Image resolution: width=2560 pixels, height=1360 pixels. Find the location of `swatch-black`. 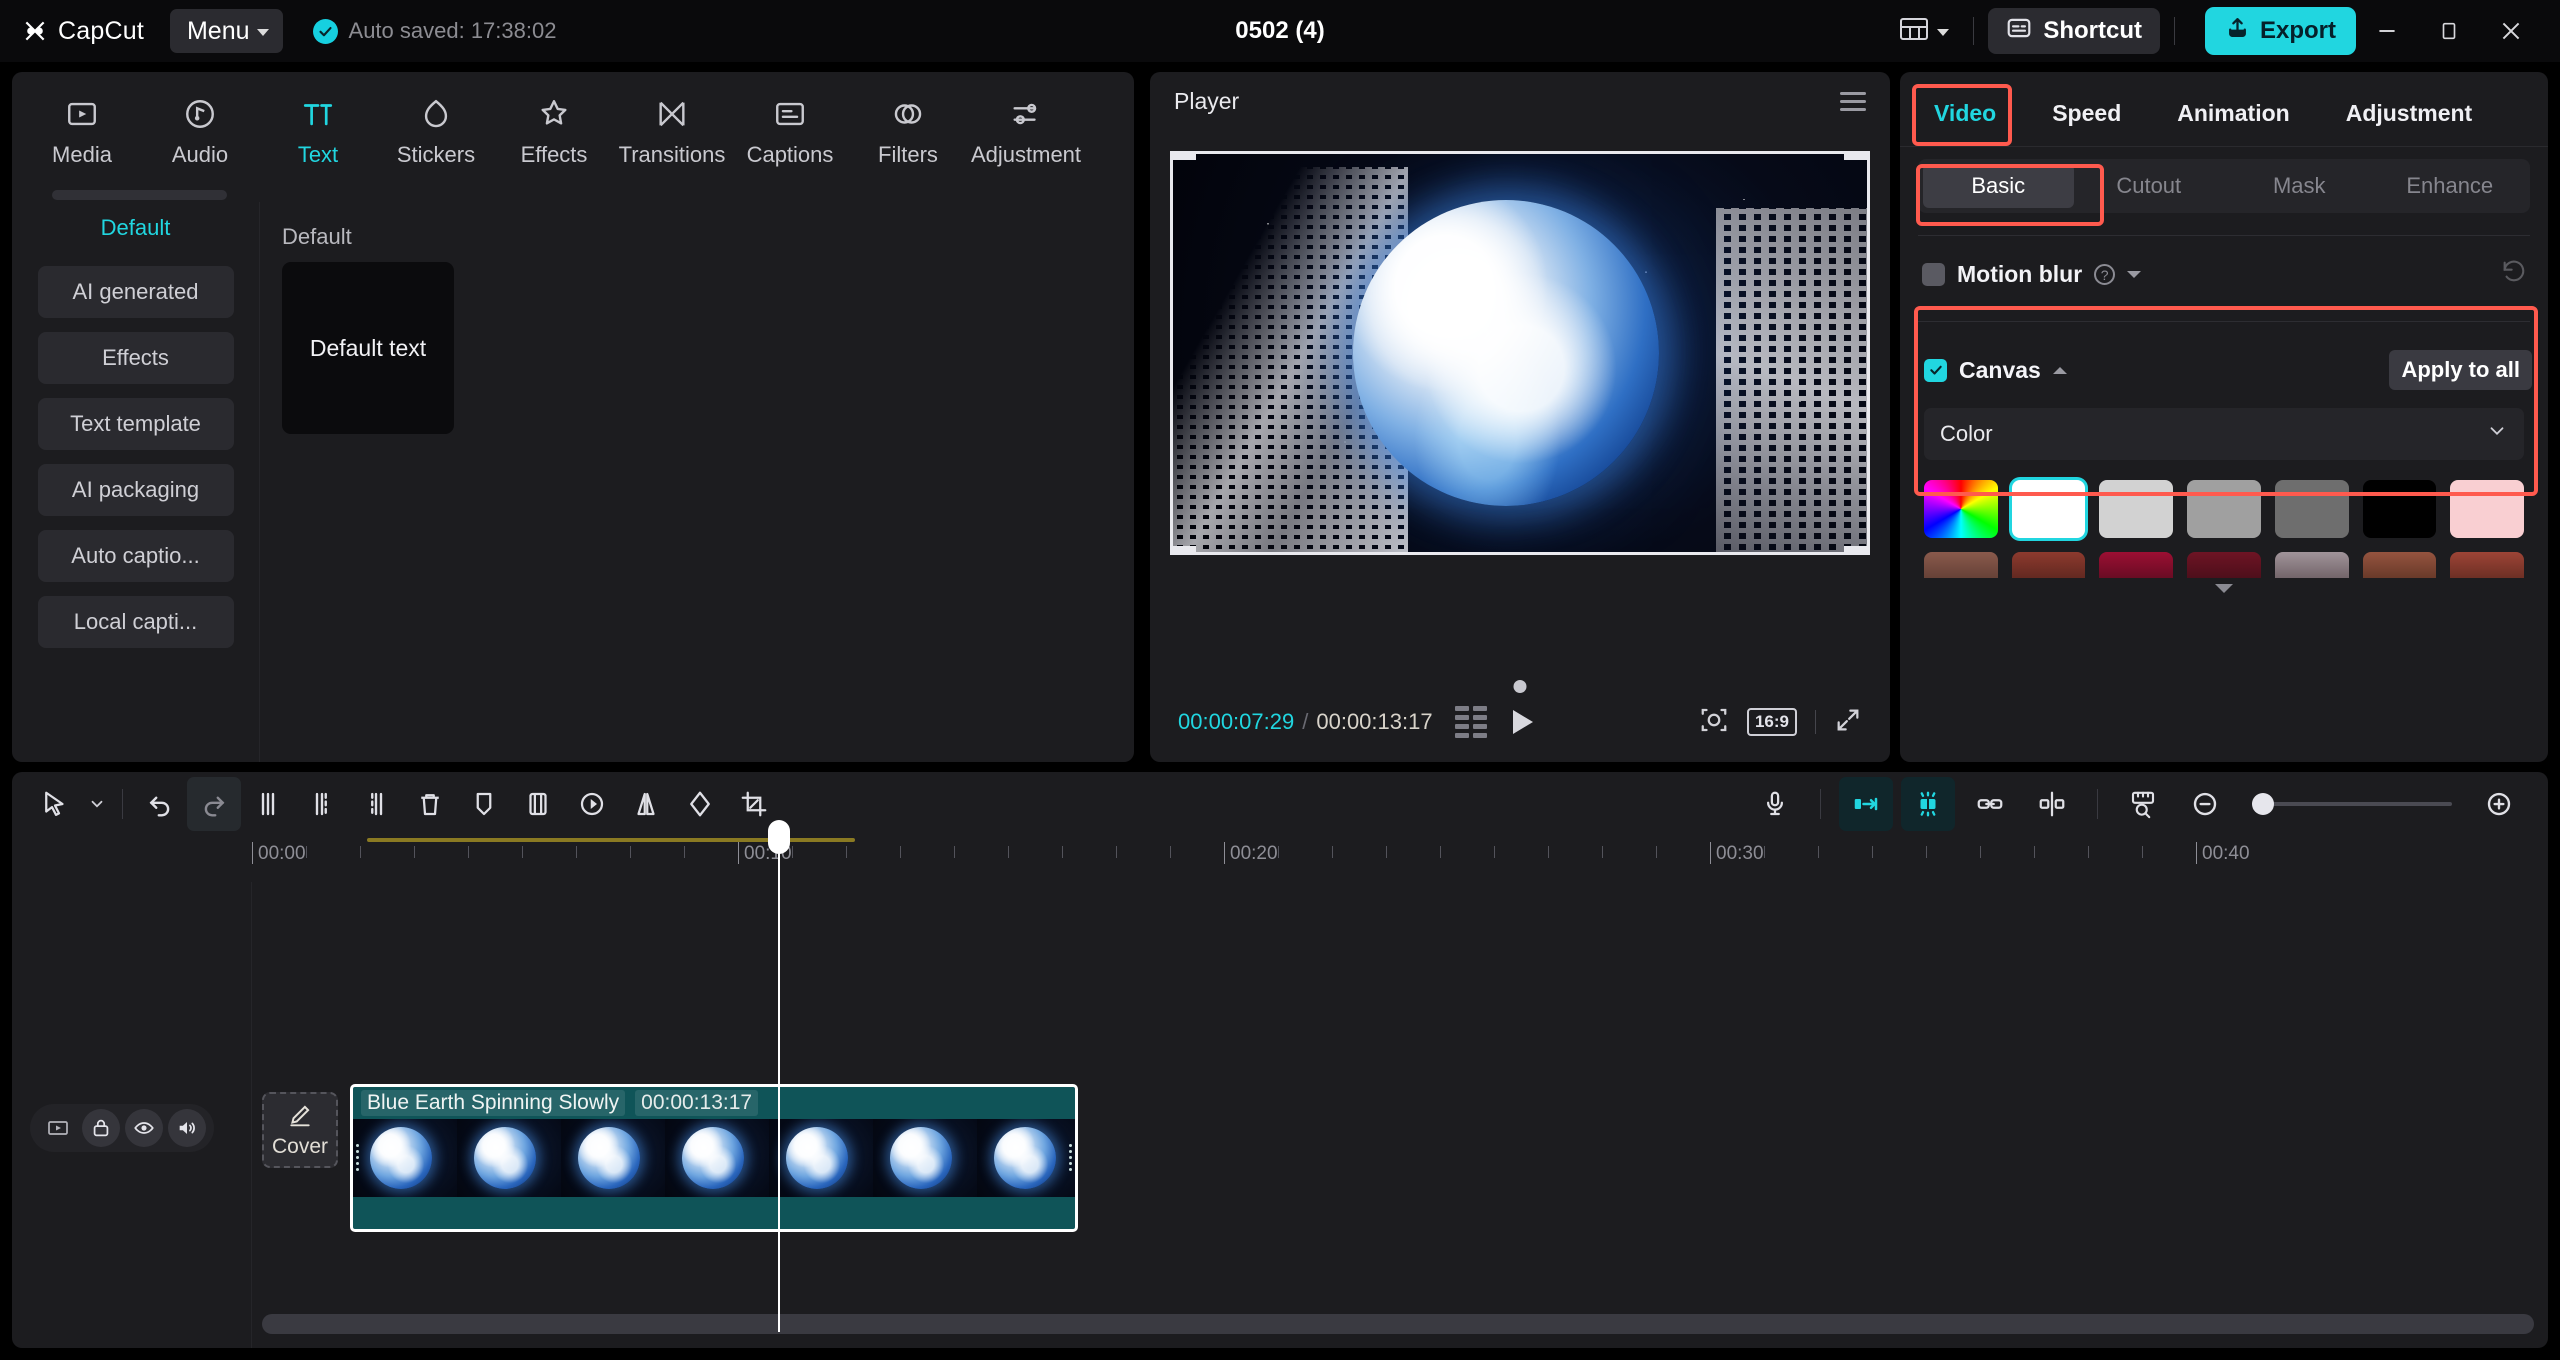

swatch-black is located at coordinates (2399, 509).